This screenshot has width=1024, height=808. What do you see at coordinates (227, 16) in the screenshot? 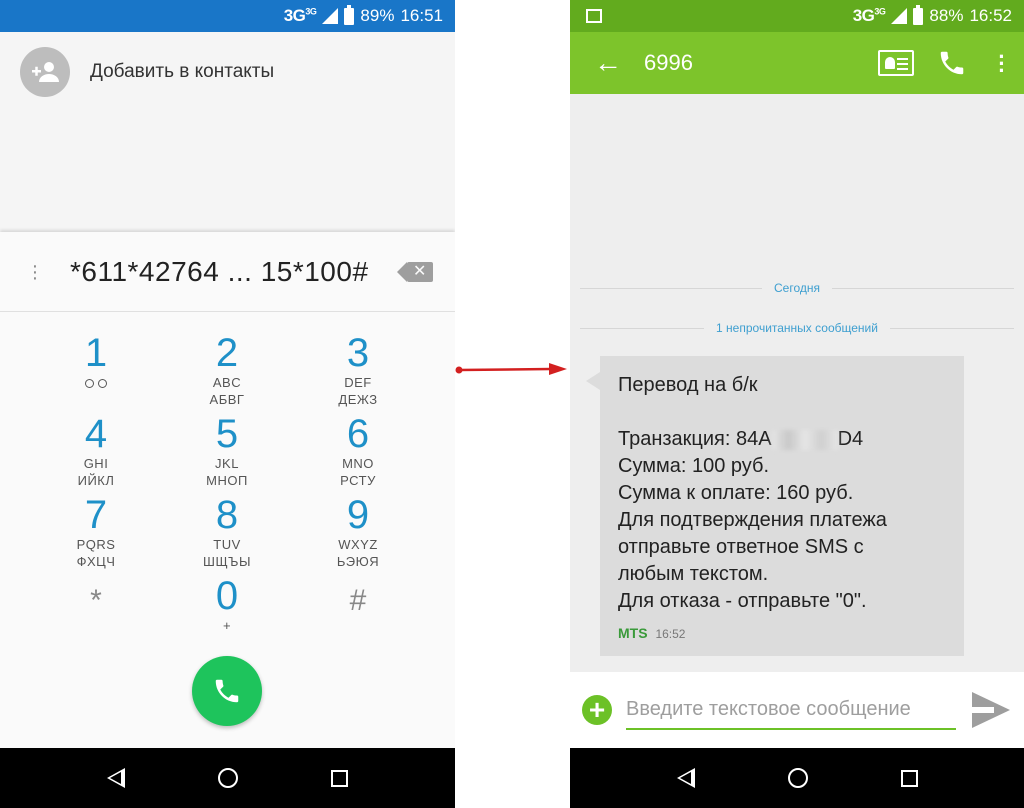
I see `status-bar: 3G3G 89% 16:51` at bounding box center [227, 16].